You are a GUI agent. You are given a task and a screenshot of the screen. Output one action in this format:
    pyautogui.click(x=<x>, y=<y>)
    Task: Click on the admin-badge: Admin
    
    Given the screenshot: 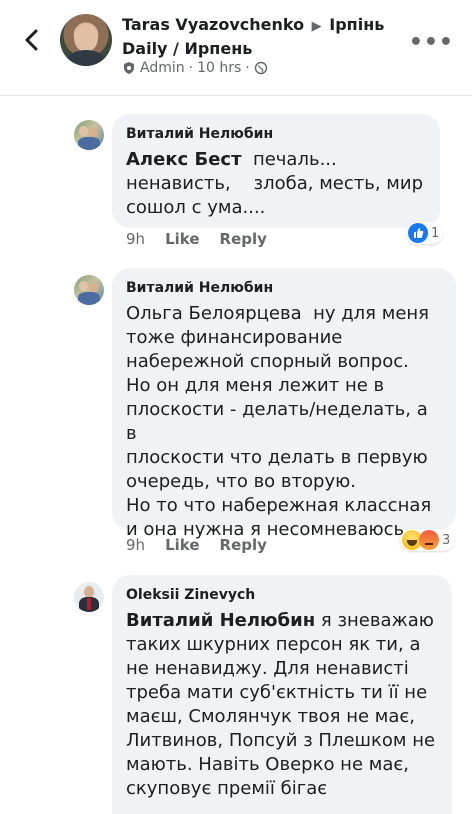 What is the action you would take?
    pyautogui.click(x=162, y=68)
    